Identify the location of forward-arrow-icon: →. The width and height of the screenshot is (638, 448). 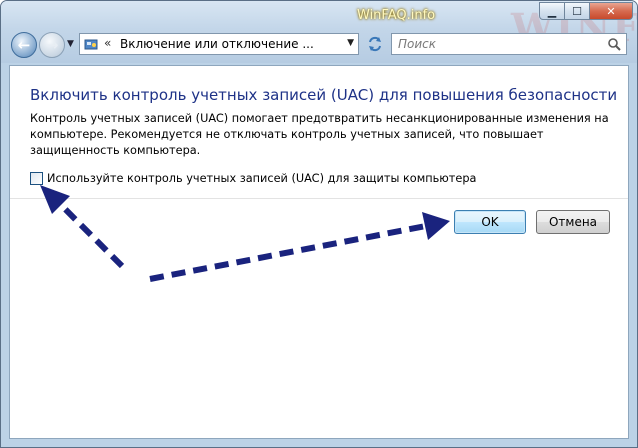
(52, 45).